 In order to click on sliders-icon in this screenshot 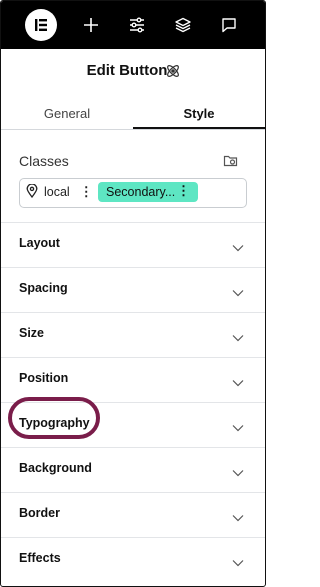, I will do `click(137, 25)`.